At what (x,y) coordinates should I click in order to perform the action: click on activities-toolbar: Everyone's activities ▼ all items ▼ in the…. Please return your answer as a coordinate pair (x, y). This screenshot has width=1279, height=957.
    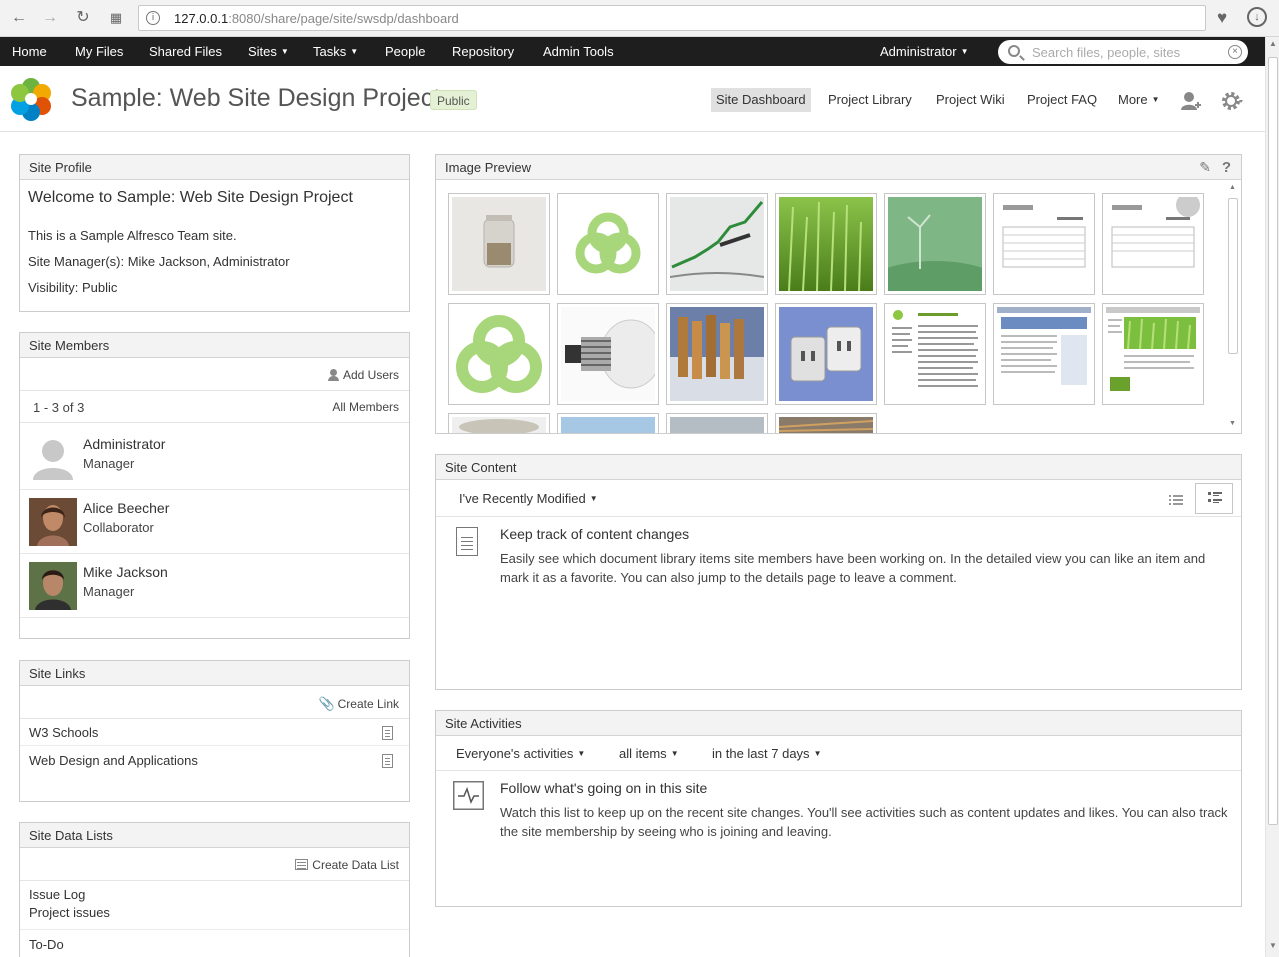
    Looking at the image, I should click on (838, 754).